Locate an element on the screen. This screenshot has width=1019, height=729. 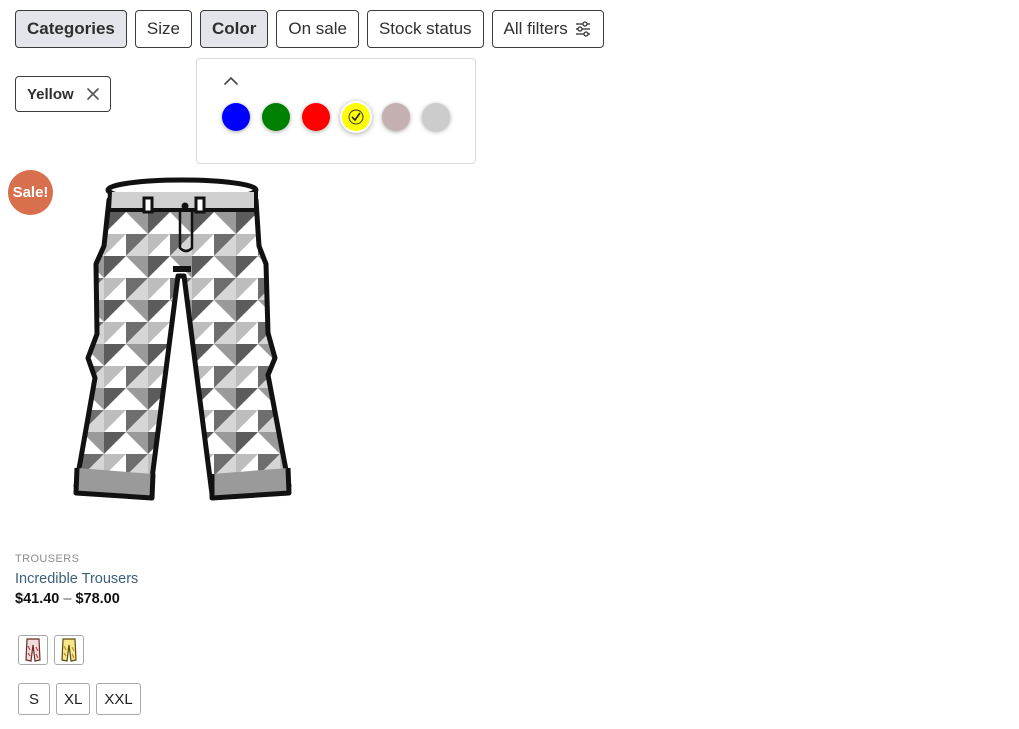
filter-size-button: Size is located at coordinates (163, 29).